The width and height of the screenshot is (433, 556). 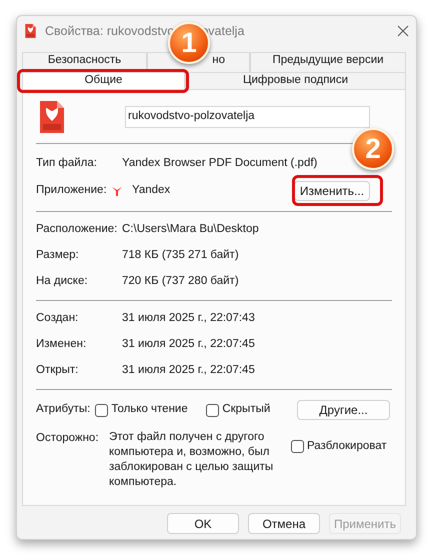 What do you see at coordinates (72, 190) in the screenshot?
I see `field-label: Приложение:` at bounding box center [72, 190].